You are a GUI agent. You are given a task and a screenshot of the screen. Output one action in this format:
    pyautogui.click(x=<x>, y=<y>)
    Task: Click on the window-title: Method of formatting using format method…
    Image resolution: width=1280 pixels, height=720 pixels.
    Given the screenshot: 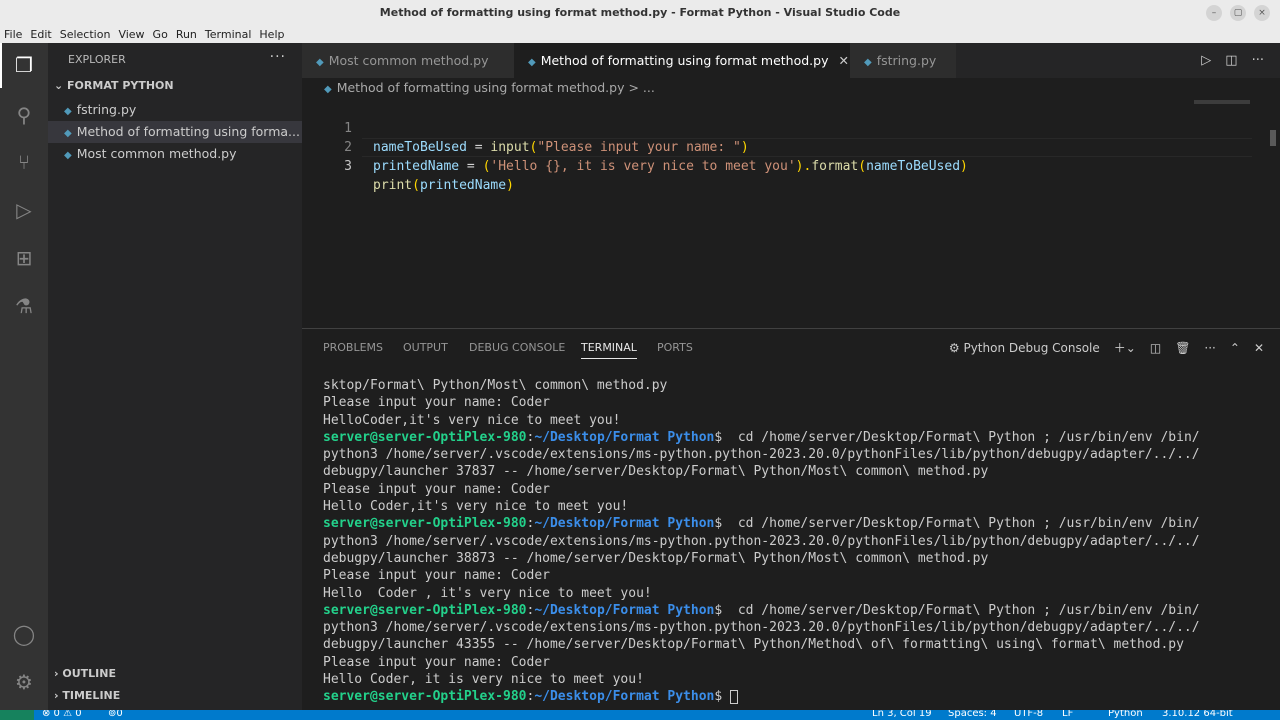 What is the action you would take?
    pyautogui.click(x=640, y=13)
    